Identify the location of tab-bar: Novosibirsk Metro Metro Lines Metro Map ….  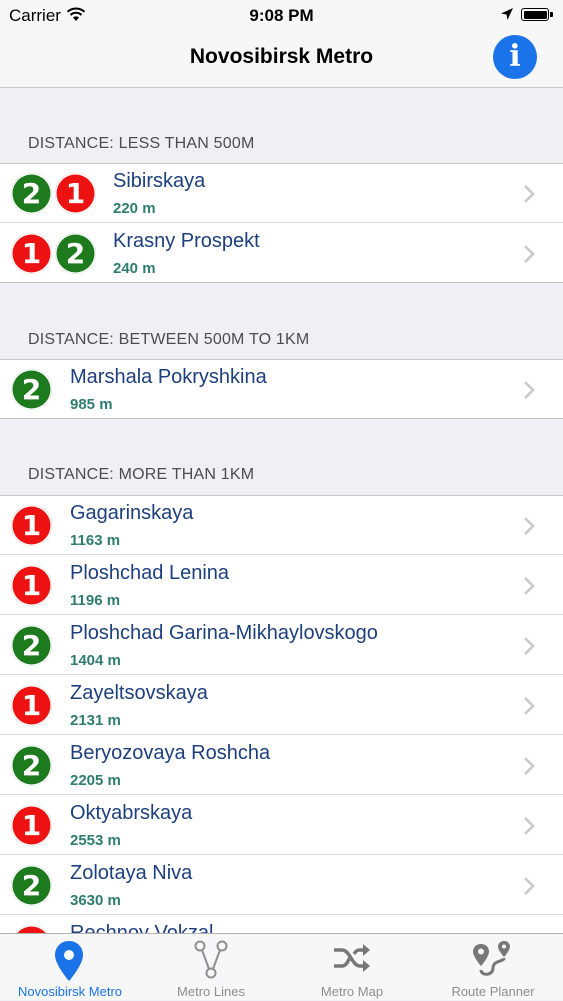
(281, 966).